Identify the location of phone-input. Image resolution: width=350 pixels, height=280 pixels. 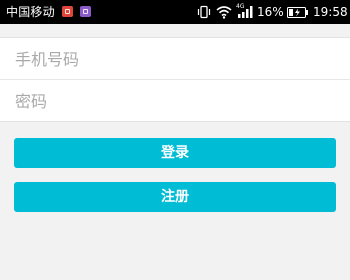
(175, 59).